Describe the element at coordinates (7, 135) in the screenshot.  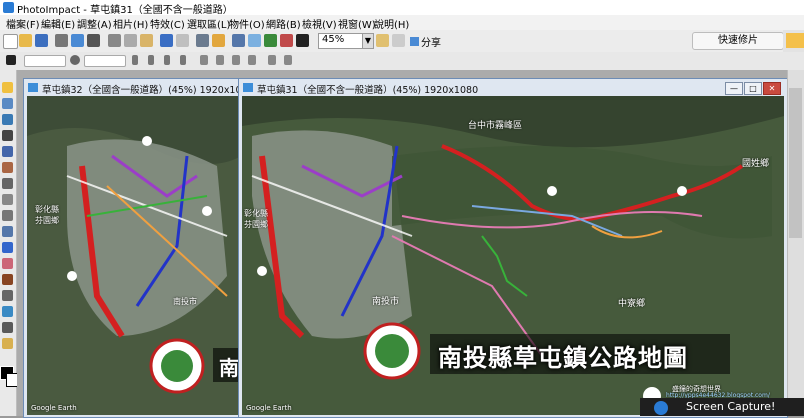
I see `crop-tool-icon` at that location.